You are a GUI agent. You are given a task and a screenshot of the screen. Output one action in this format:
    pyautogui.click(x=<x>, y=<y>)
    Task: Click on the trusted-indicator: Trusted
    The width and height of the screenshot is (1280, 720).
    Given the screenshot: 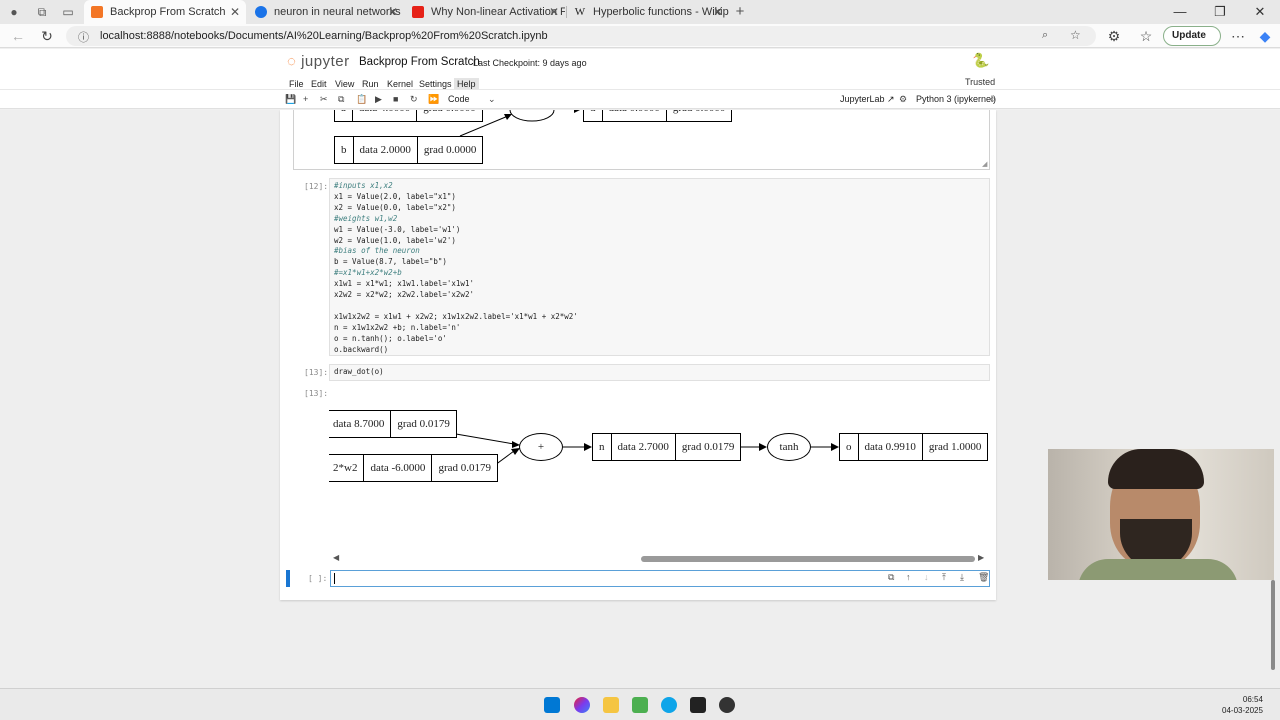 What is the action you would take?
    pyautogui.click(x=980, y=82)
    